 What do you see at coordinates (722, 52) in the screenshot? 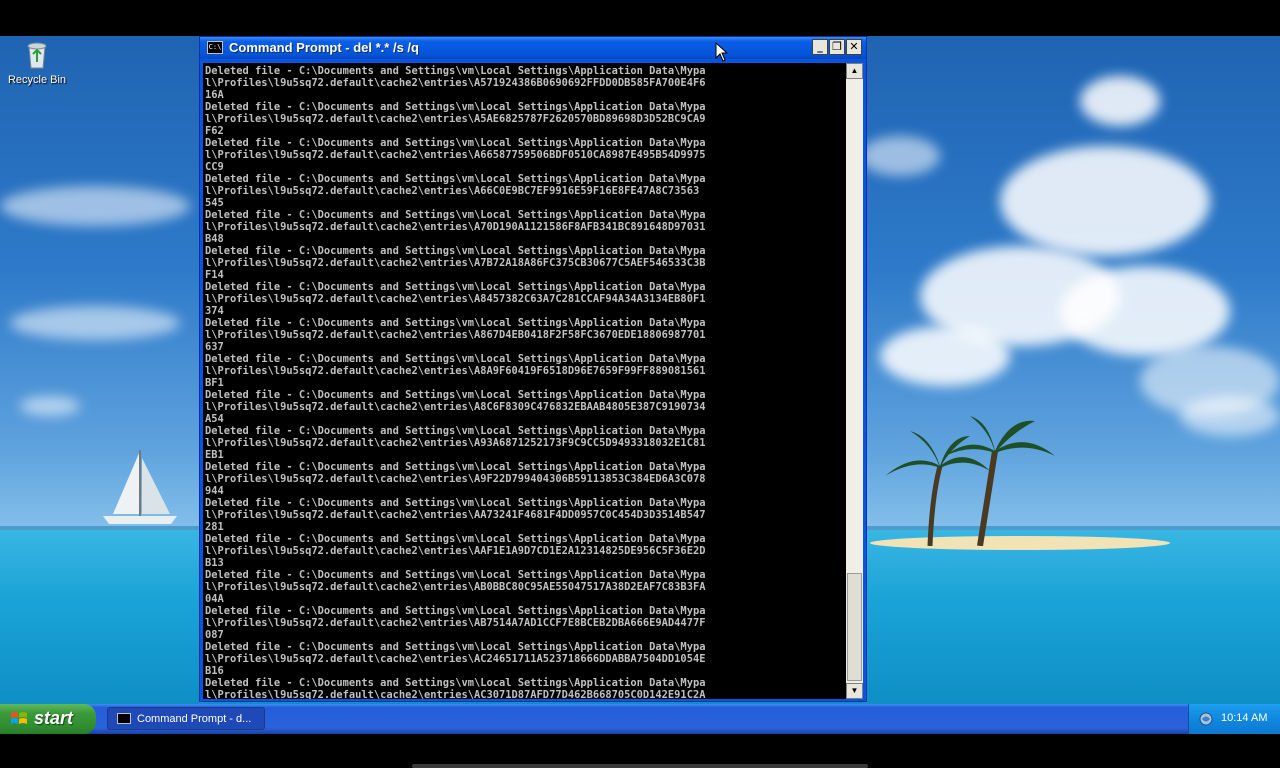
I see `mouse-pointer-icon` at bounding box center [722, 52].